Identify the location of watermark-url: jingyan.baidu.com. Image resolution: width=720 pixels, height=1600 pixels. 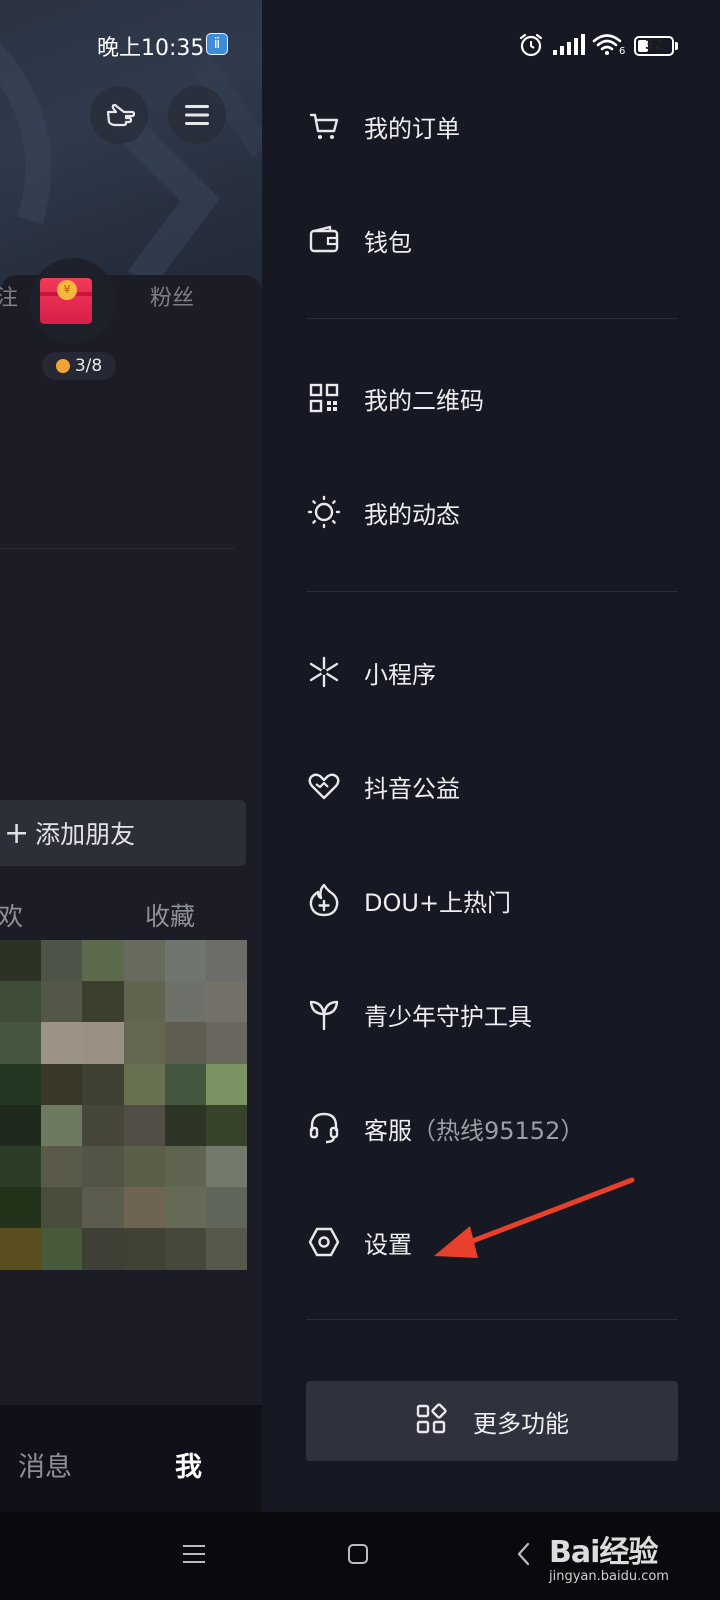
(609, 1576).